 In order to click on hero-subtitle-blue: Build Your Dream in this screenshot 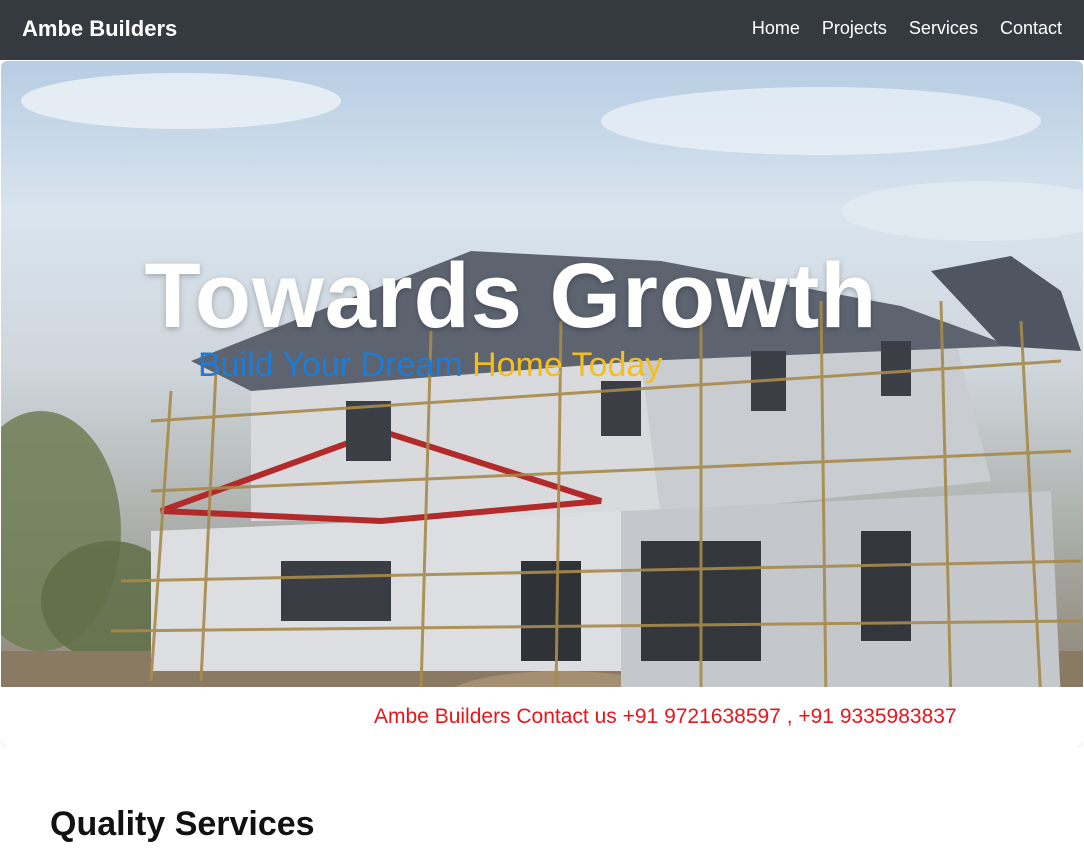, I will do `click(330, 365)`.